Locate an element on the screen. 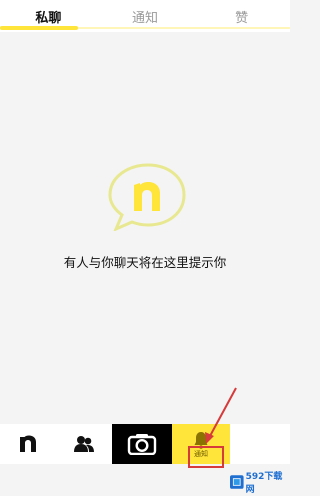  n-logo-icon is located at coordinates (28, 443).